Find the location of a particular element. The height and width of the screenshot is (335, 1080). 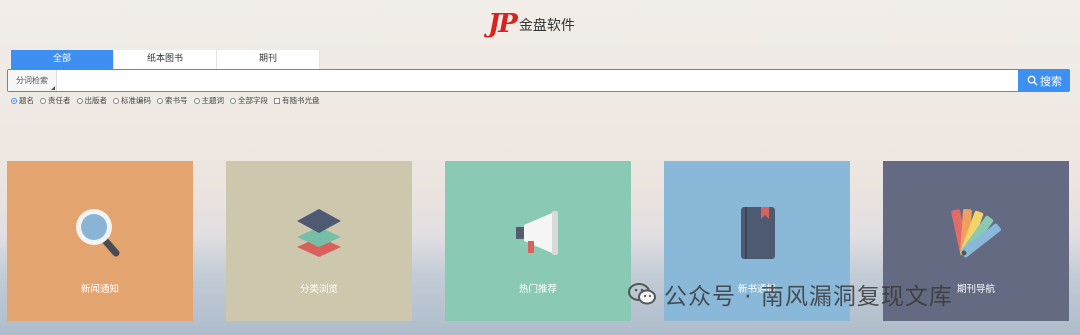

field-option-cd-attached: 有随书光盘 is located at coordinates (297, 100).